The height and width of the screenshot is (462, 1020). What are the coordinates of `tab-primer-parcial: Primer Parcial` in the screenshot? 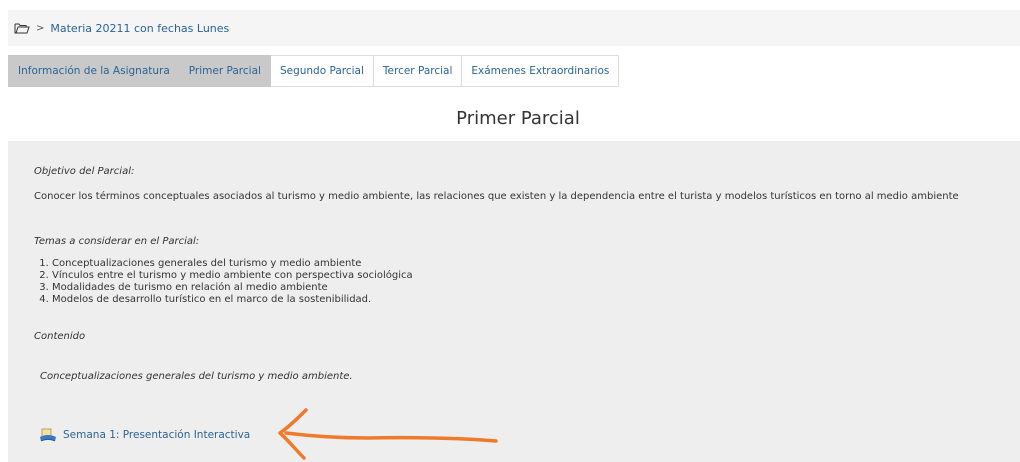 It's located at (225, 71).